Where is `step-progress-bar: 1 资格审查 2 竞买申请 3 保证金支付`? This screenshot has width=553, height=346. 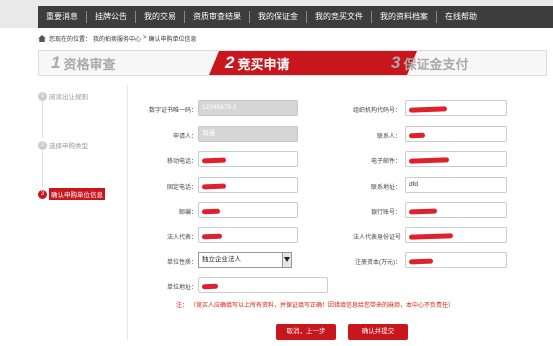
step-progress-bar: 1 资格审查 2 竞买申请 3 保证金支付 is located at coordinates (292, 63).